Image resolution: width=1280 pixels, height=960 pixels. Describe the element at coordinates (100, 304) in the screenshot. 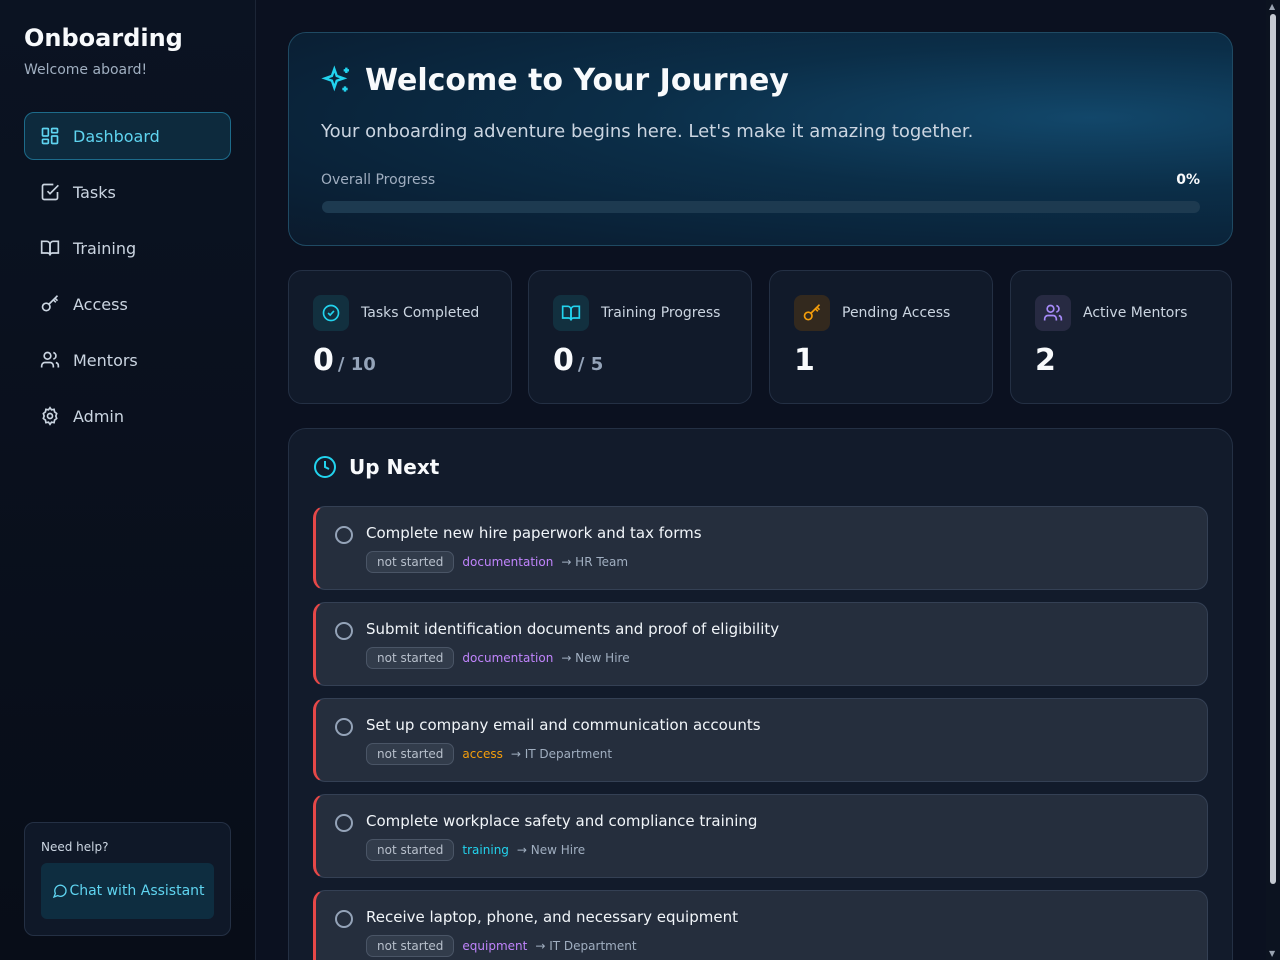

I see `sidebar-item-label: Access` at that location.